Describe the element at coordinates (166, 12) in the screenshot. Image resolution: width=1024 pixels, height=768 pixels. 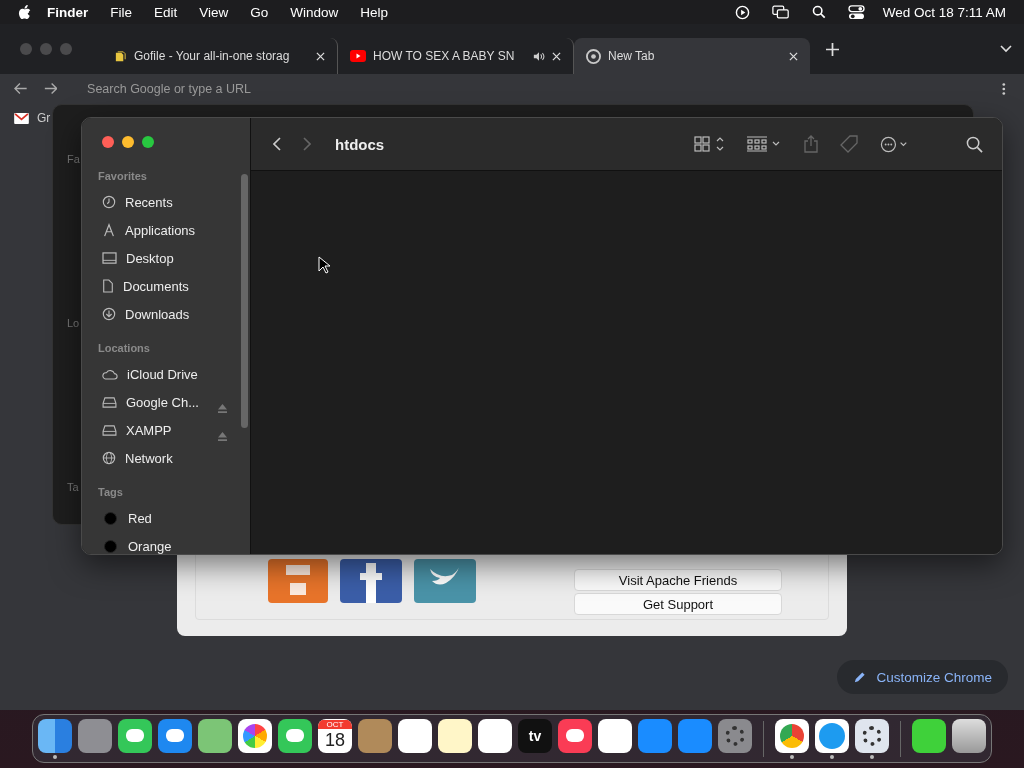
I see `menu-item: Edit` at that location.